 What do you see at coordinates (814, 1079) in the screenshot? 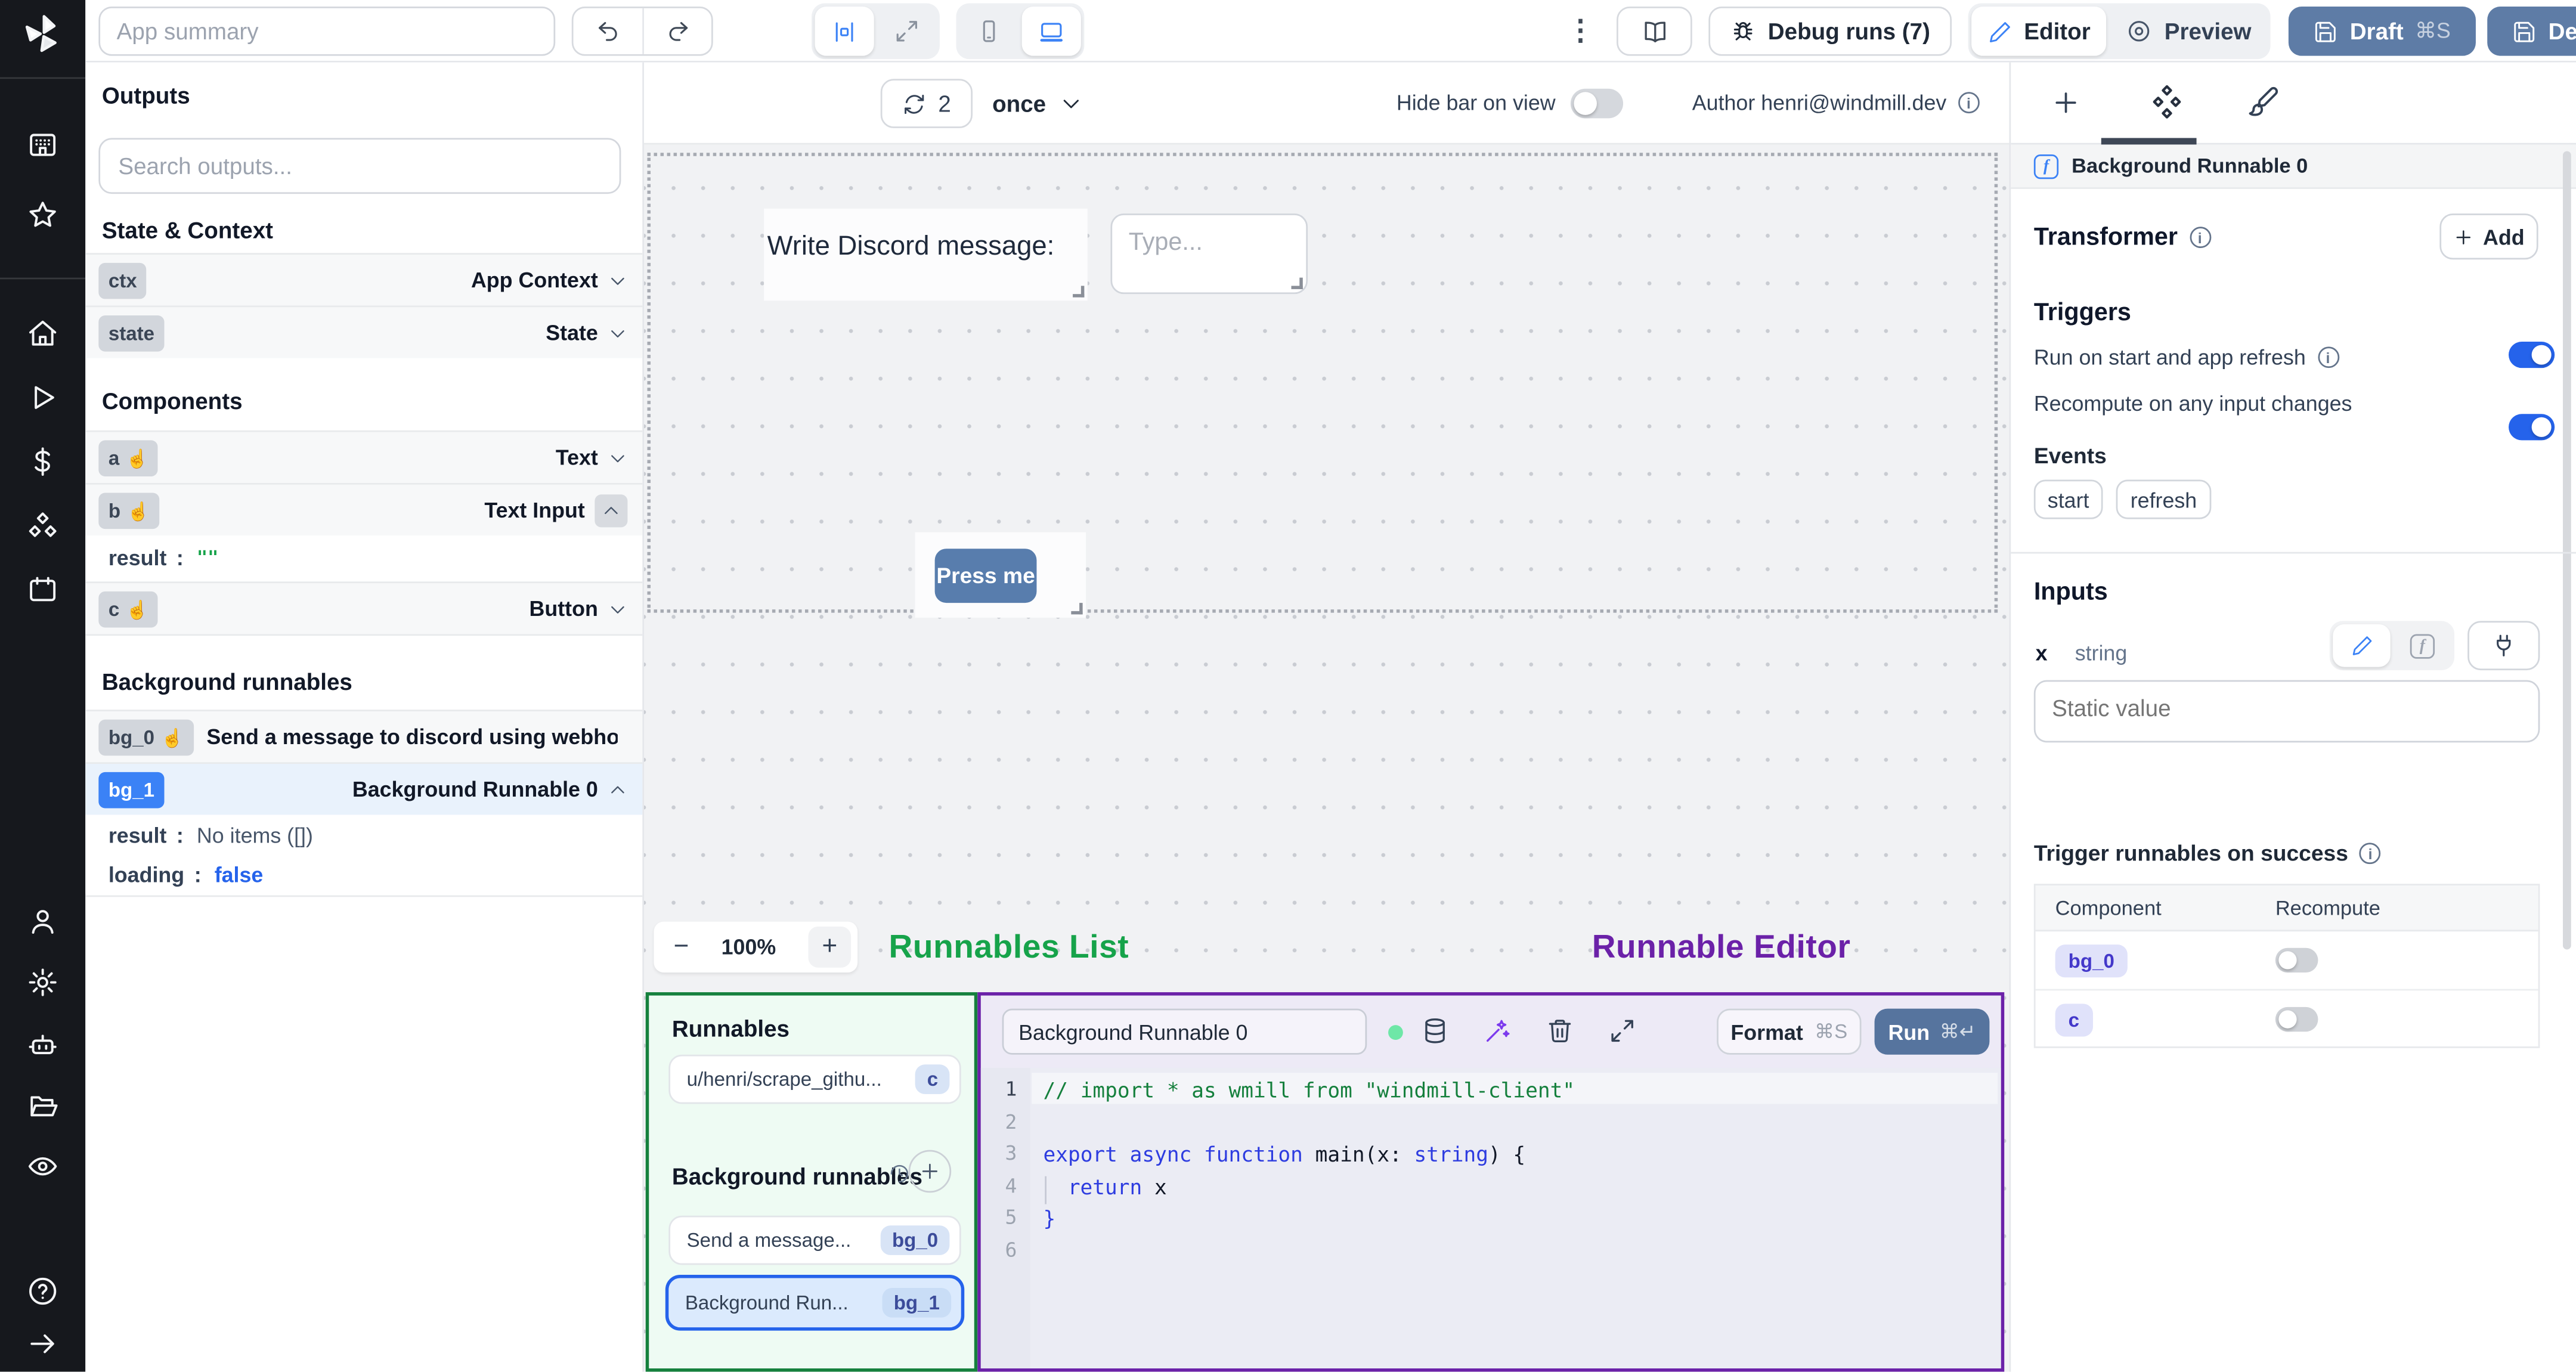
I see `runnable-item-script: u/henri/scrape_githu... c` at bounding box center [814, 1079].